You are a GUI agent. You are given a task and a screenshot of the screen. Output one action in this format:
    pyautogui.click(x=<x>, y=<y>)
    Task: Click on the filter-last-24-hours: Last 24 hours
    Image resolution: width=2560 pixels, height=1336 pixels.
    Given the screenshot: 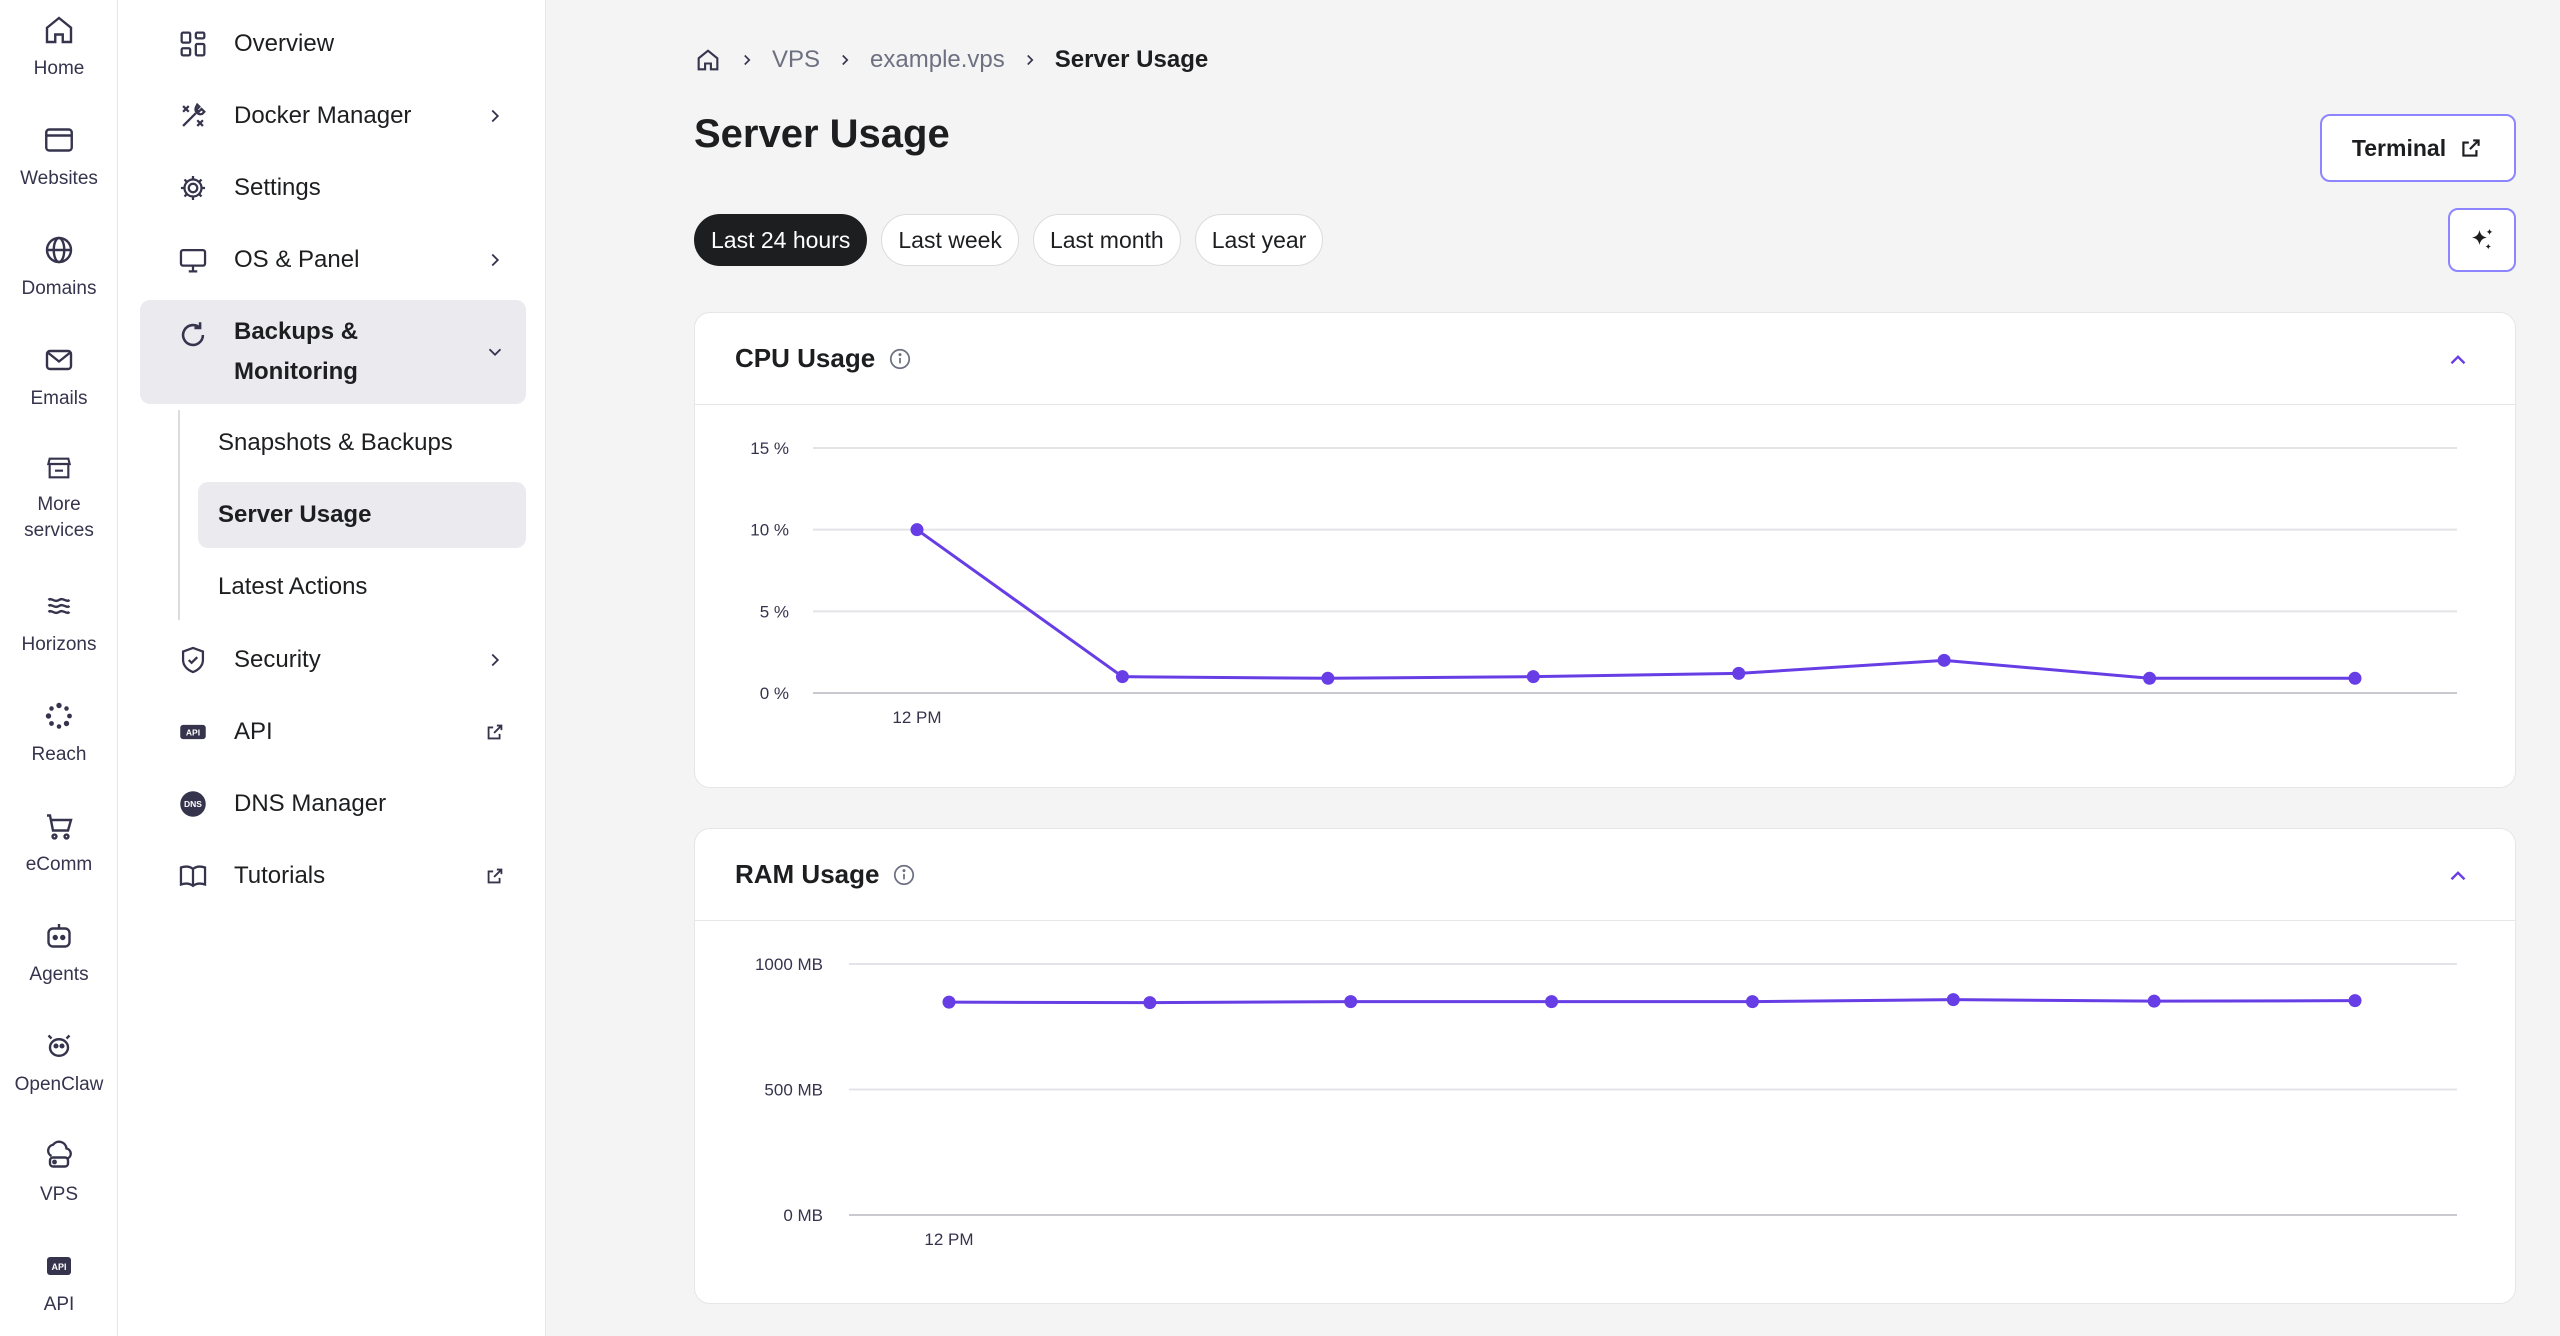 What is the action you would take?
    pyautogui.click(x=781, y=240)
    